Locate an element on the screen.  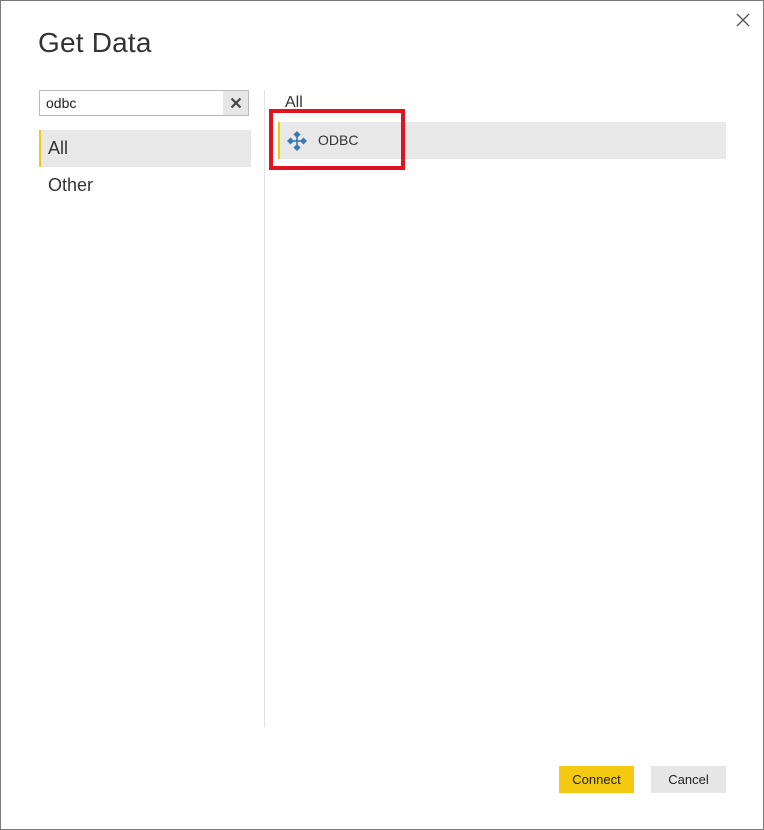
connect-button: Connect is located at coordinates (596, 779).